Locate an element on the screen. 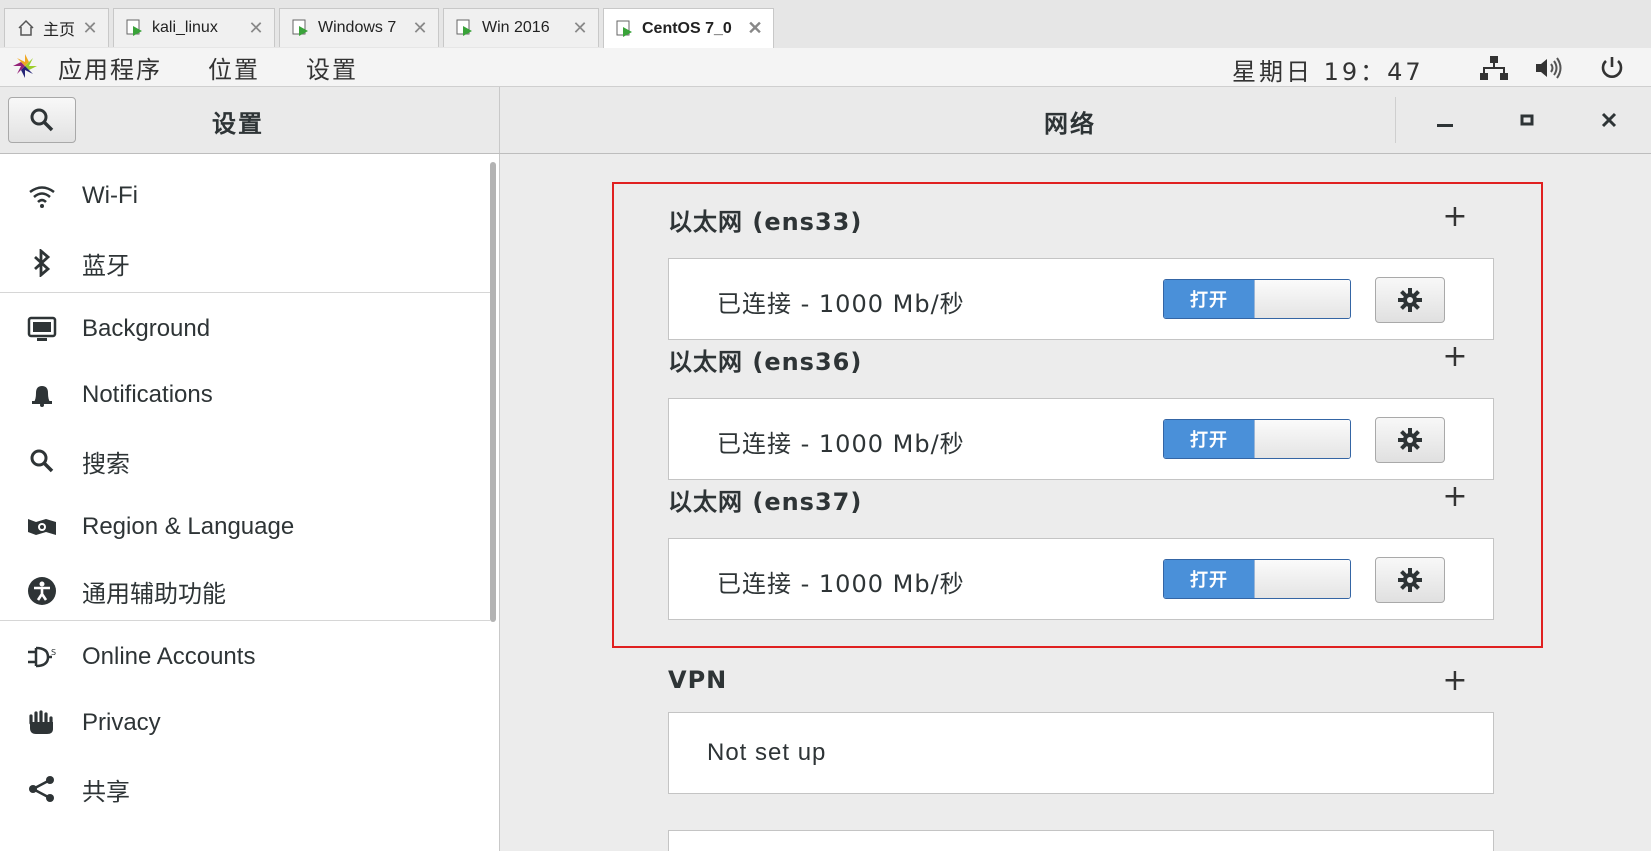 Image resolution: width=1651 pixels, height=851 pixels. sidebar-item-label: Online Accounts is located at coordinates (169, 656).